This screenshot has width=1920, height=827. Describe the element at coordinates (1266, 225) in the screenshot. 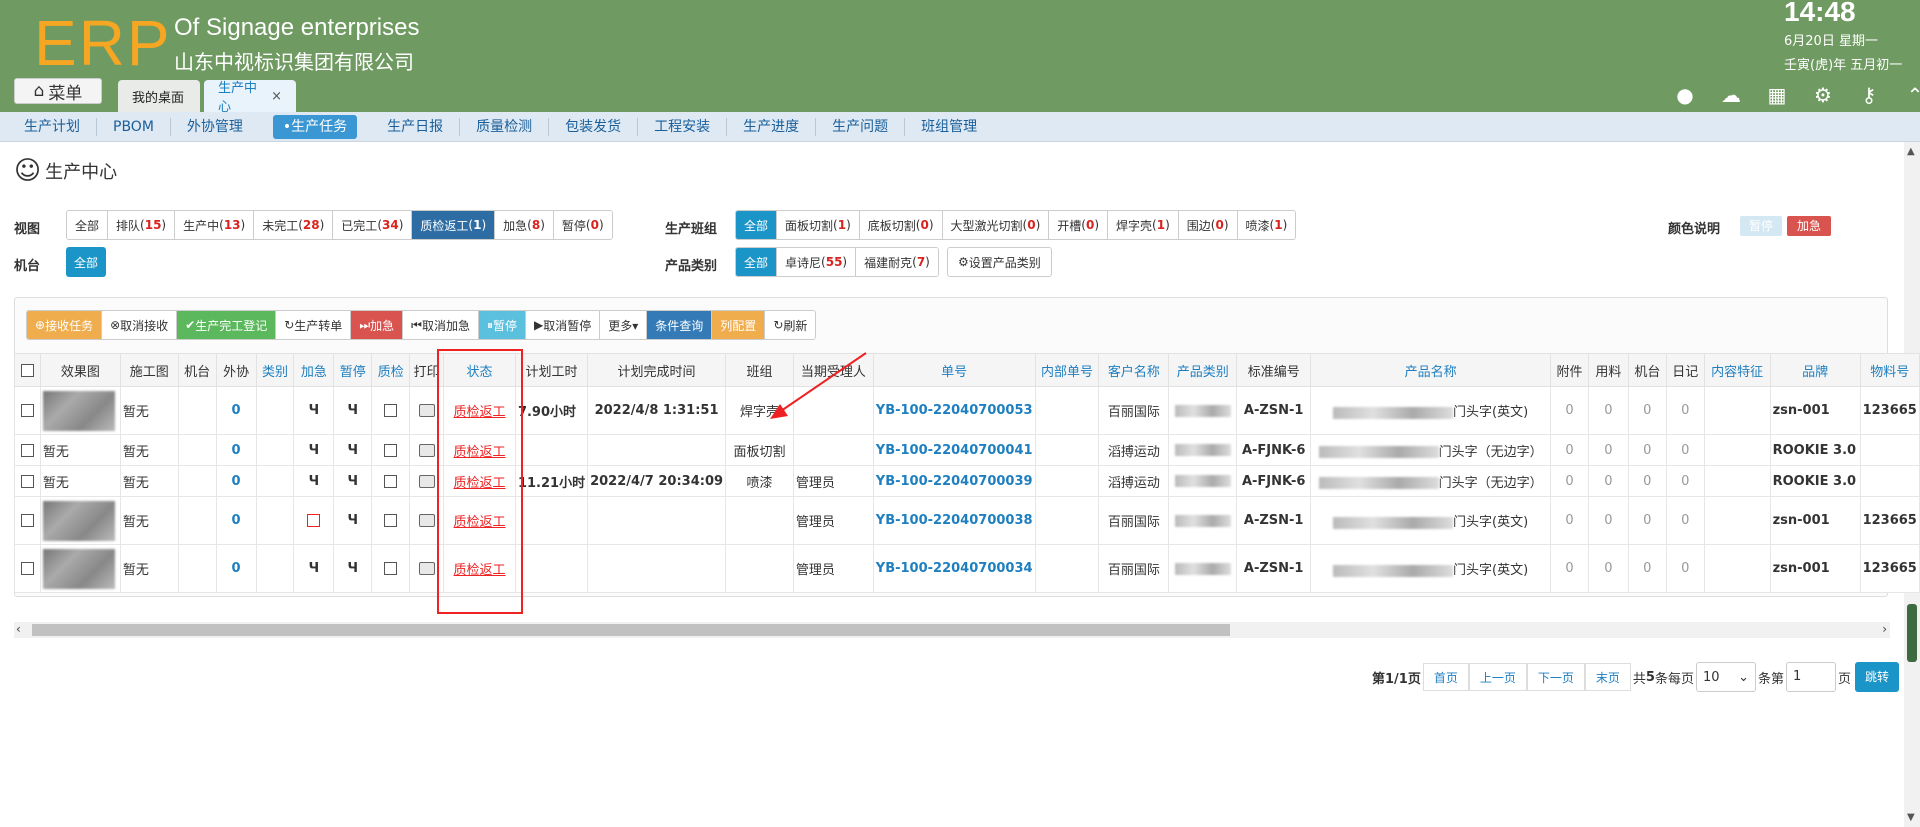

I see `team-painting: 喷漆(1)` at that location.